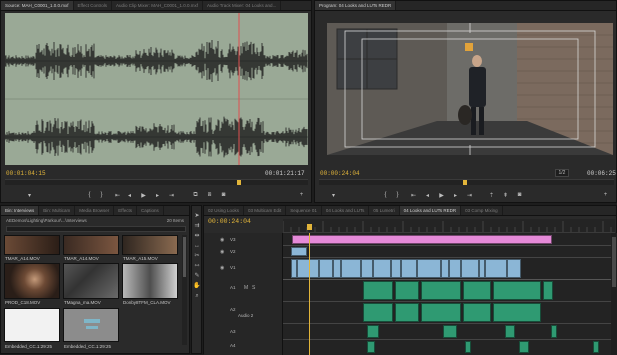  I want to click on timeline-vscrollbar-thumb, so click(614, 262).